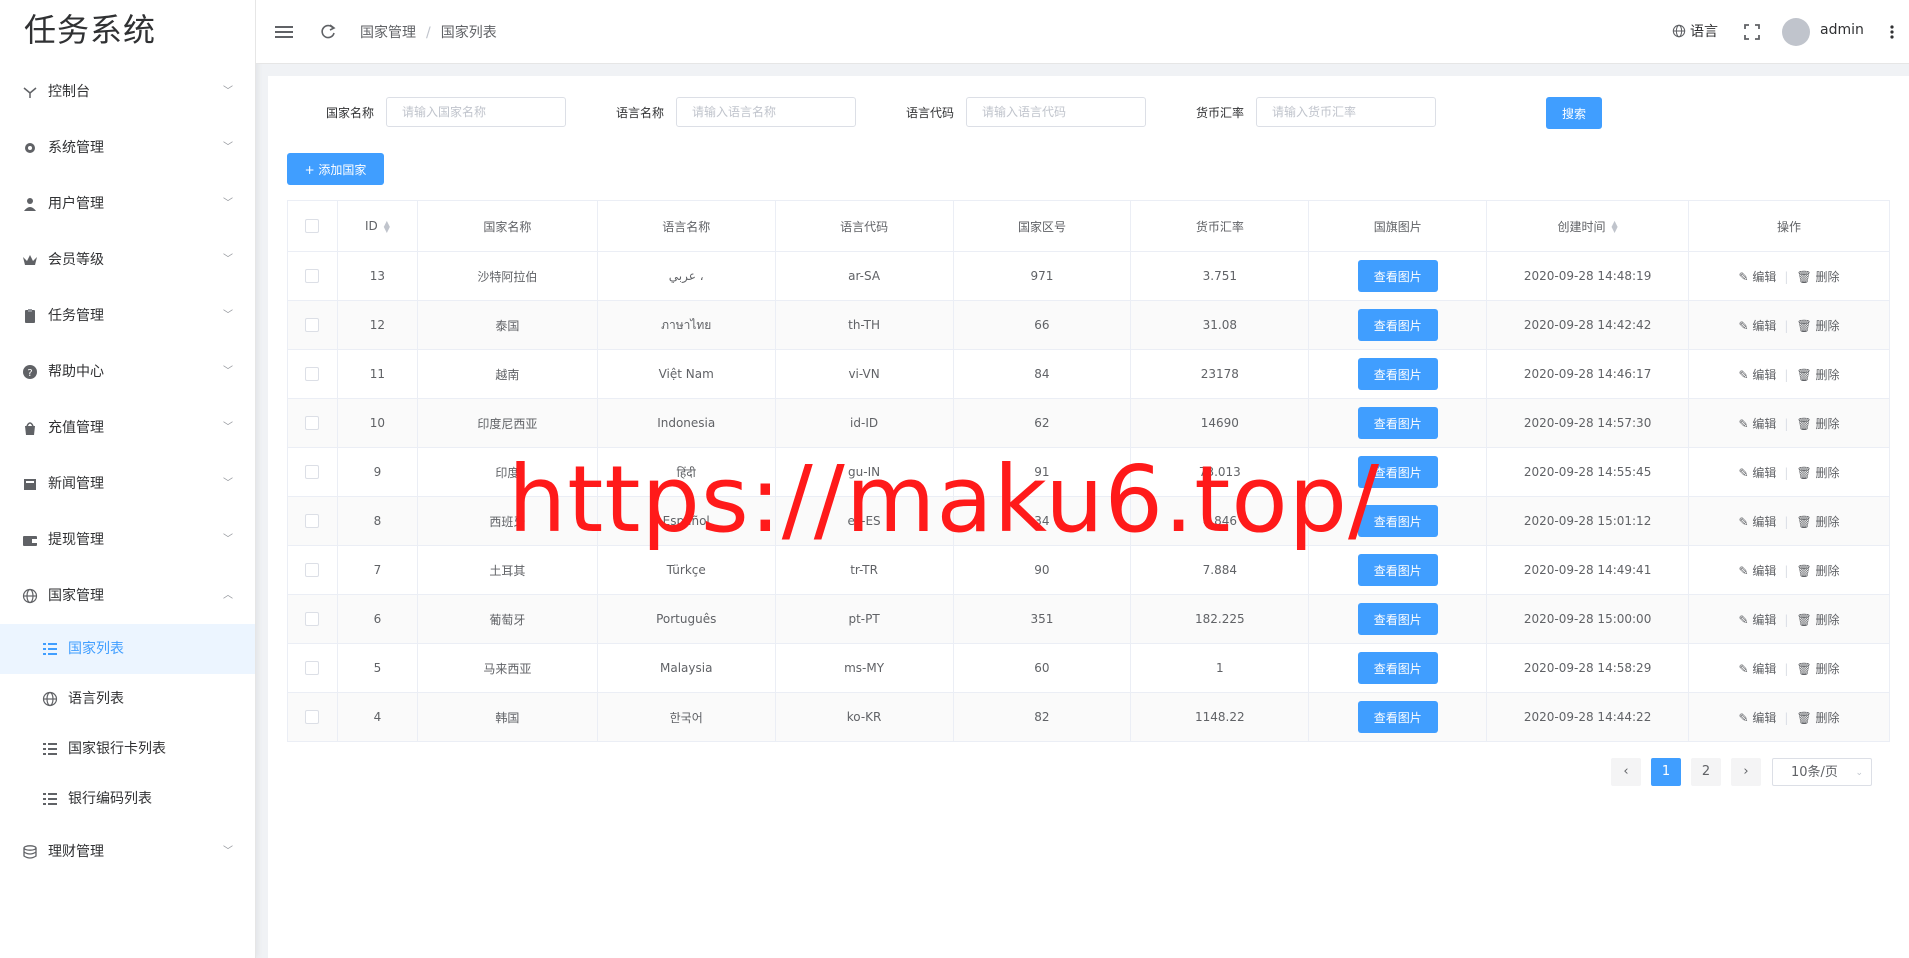 Image resolution: width=1909 pixels, height=958 pixels. What do you see at coordinates (76, 372) in the screenshot?
I see `sidebar-item-label: 帮助中心` at bounding box center [76, 372].